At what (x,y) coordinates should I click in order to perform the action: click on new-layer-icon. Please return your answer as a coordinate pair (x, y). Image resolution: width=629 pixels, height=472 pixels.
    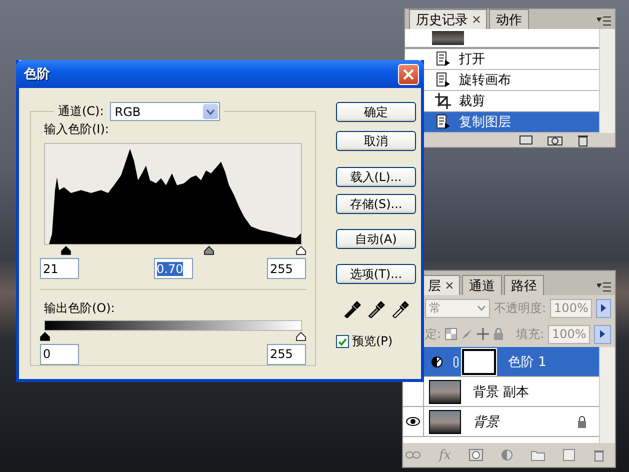
    Looking at the image, I should click on (568, 455).